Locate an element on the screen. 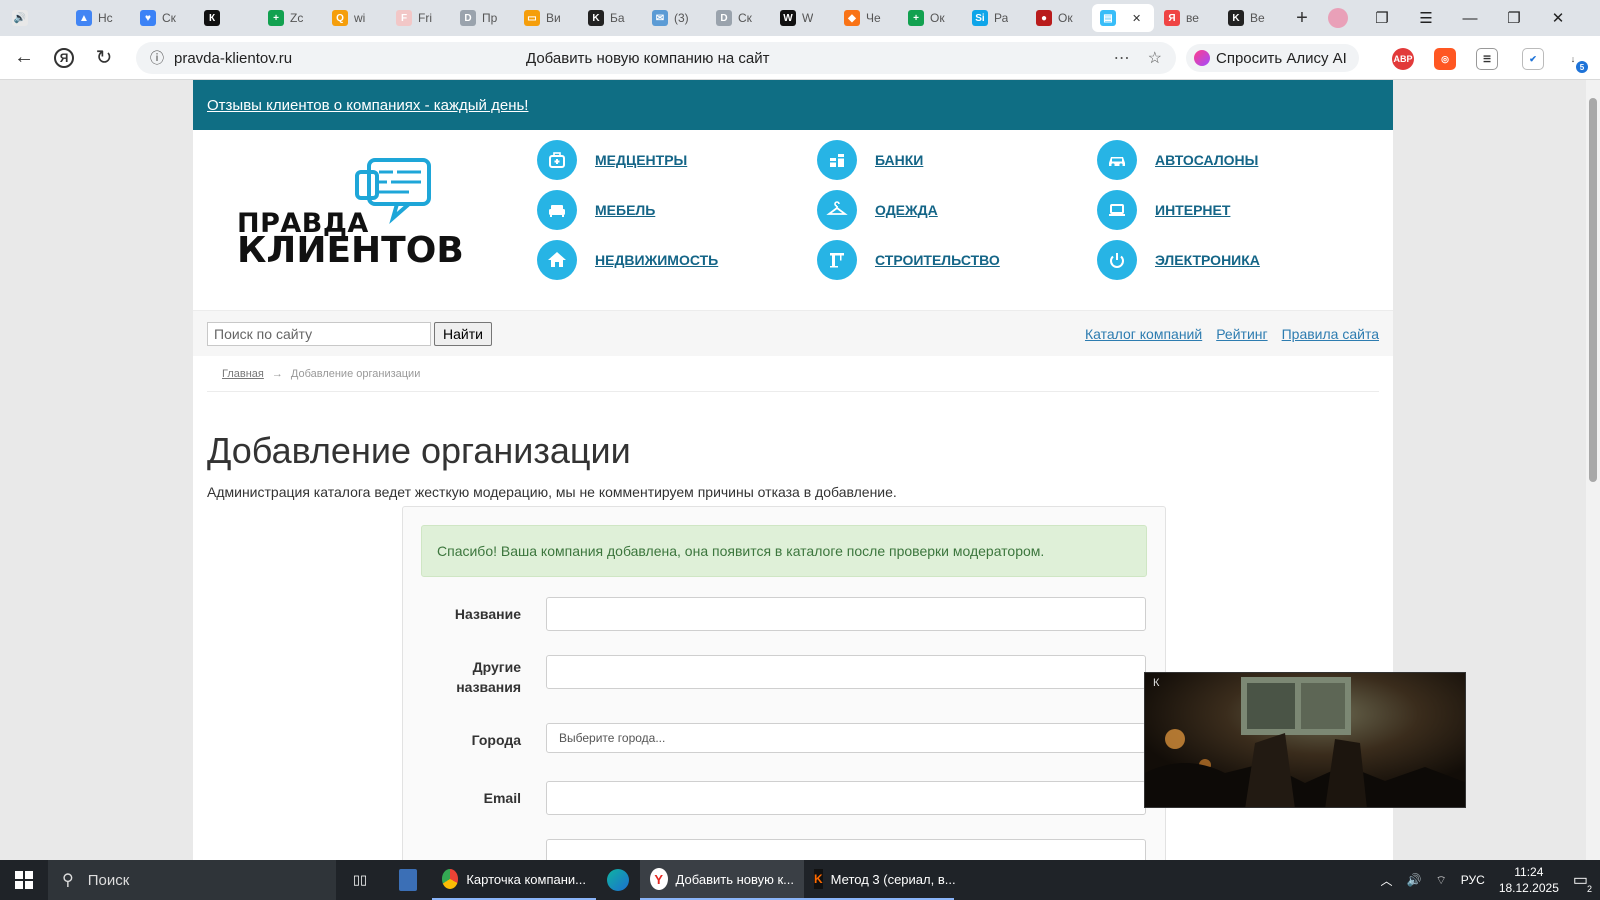  laptop-icon is located at coordinates (1117, 210).